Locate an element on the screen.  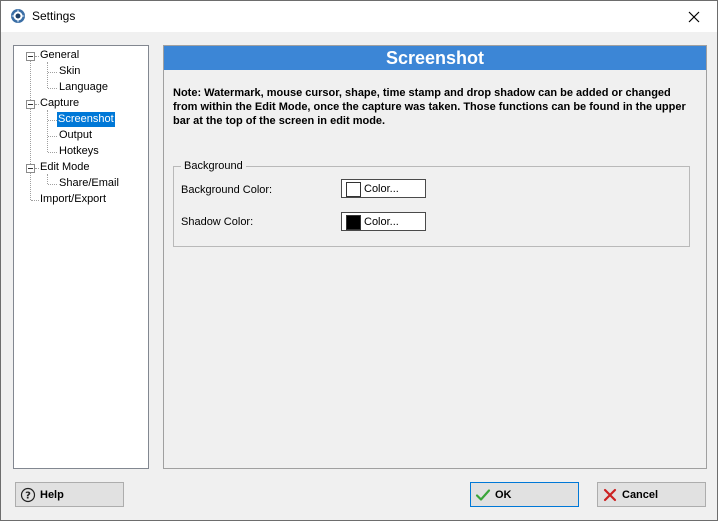
ok-button-label: OK is located at coordinates (503, 495).